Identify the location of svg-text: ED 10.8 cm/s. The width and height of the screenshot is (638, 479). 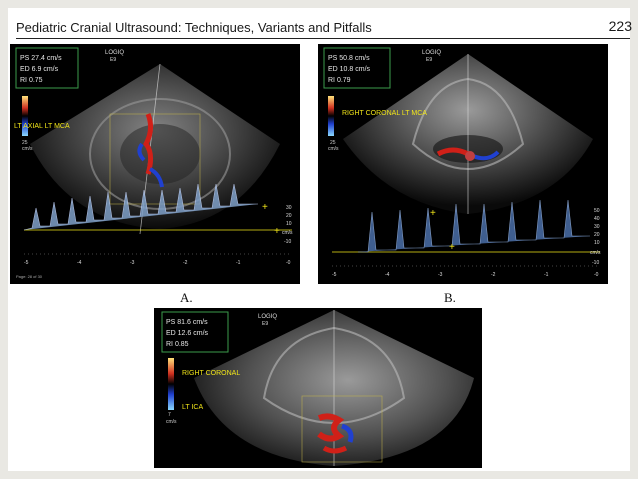
(349, 69).